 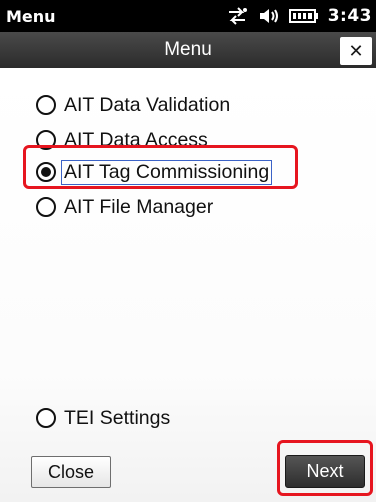 What do you see at coordinates (269, 16) in the screenshot?
I see `speaker-icon` at bounding box center [269, 16].